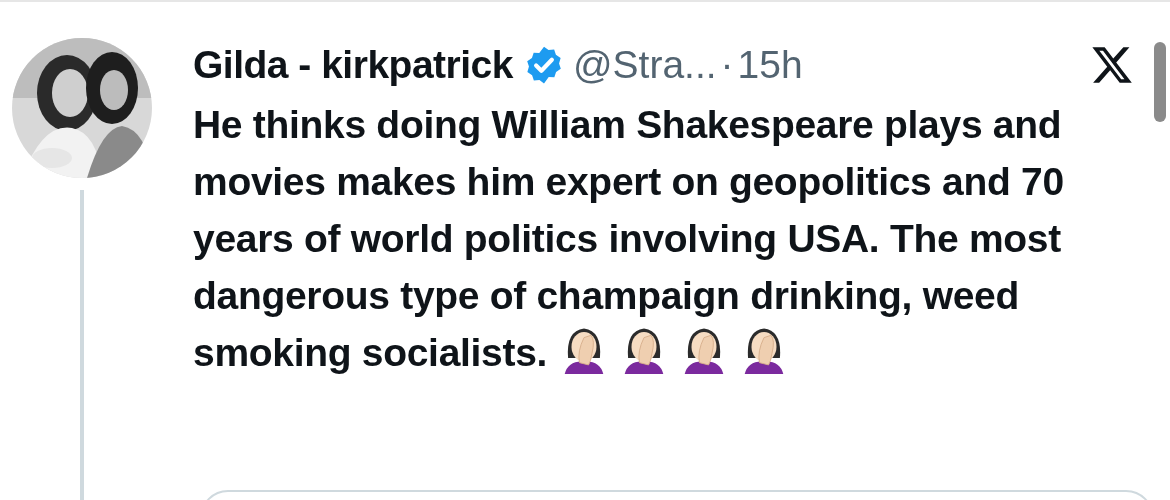  I want to click on scrollbar, so click(1160, 82).